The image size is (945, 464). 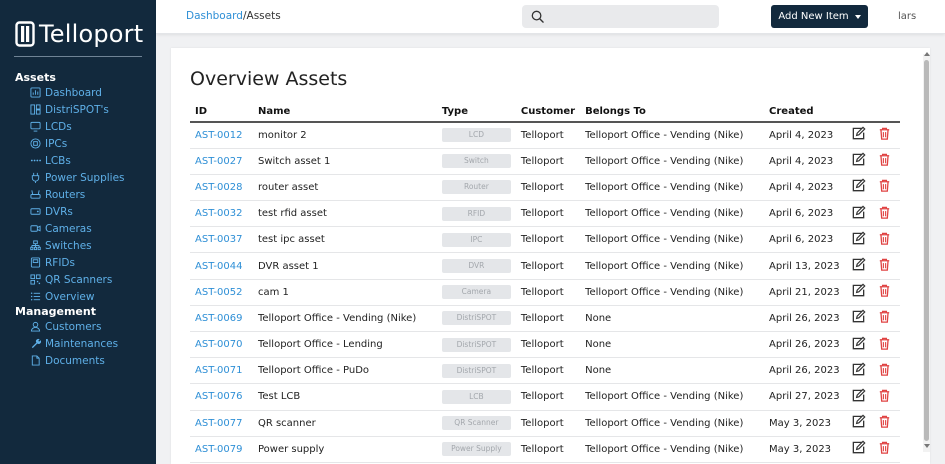 I want to click on asset-id-link: AST-0077, so click(x=221, y=423).